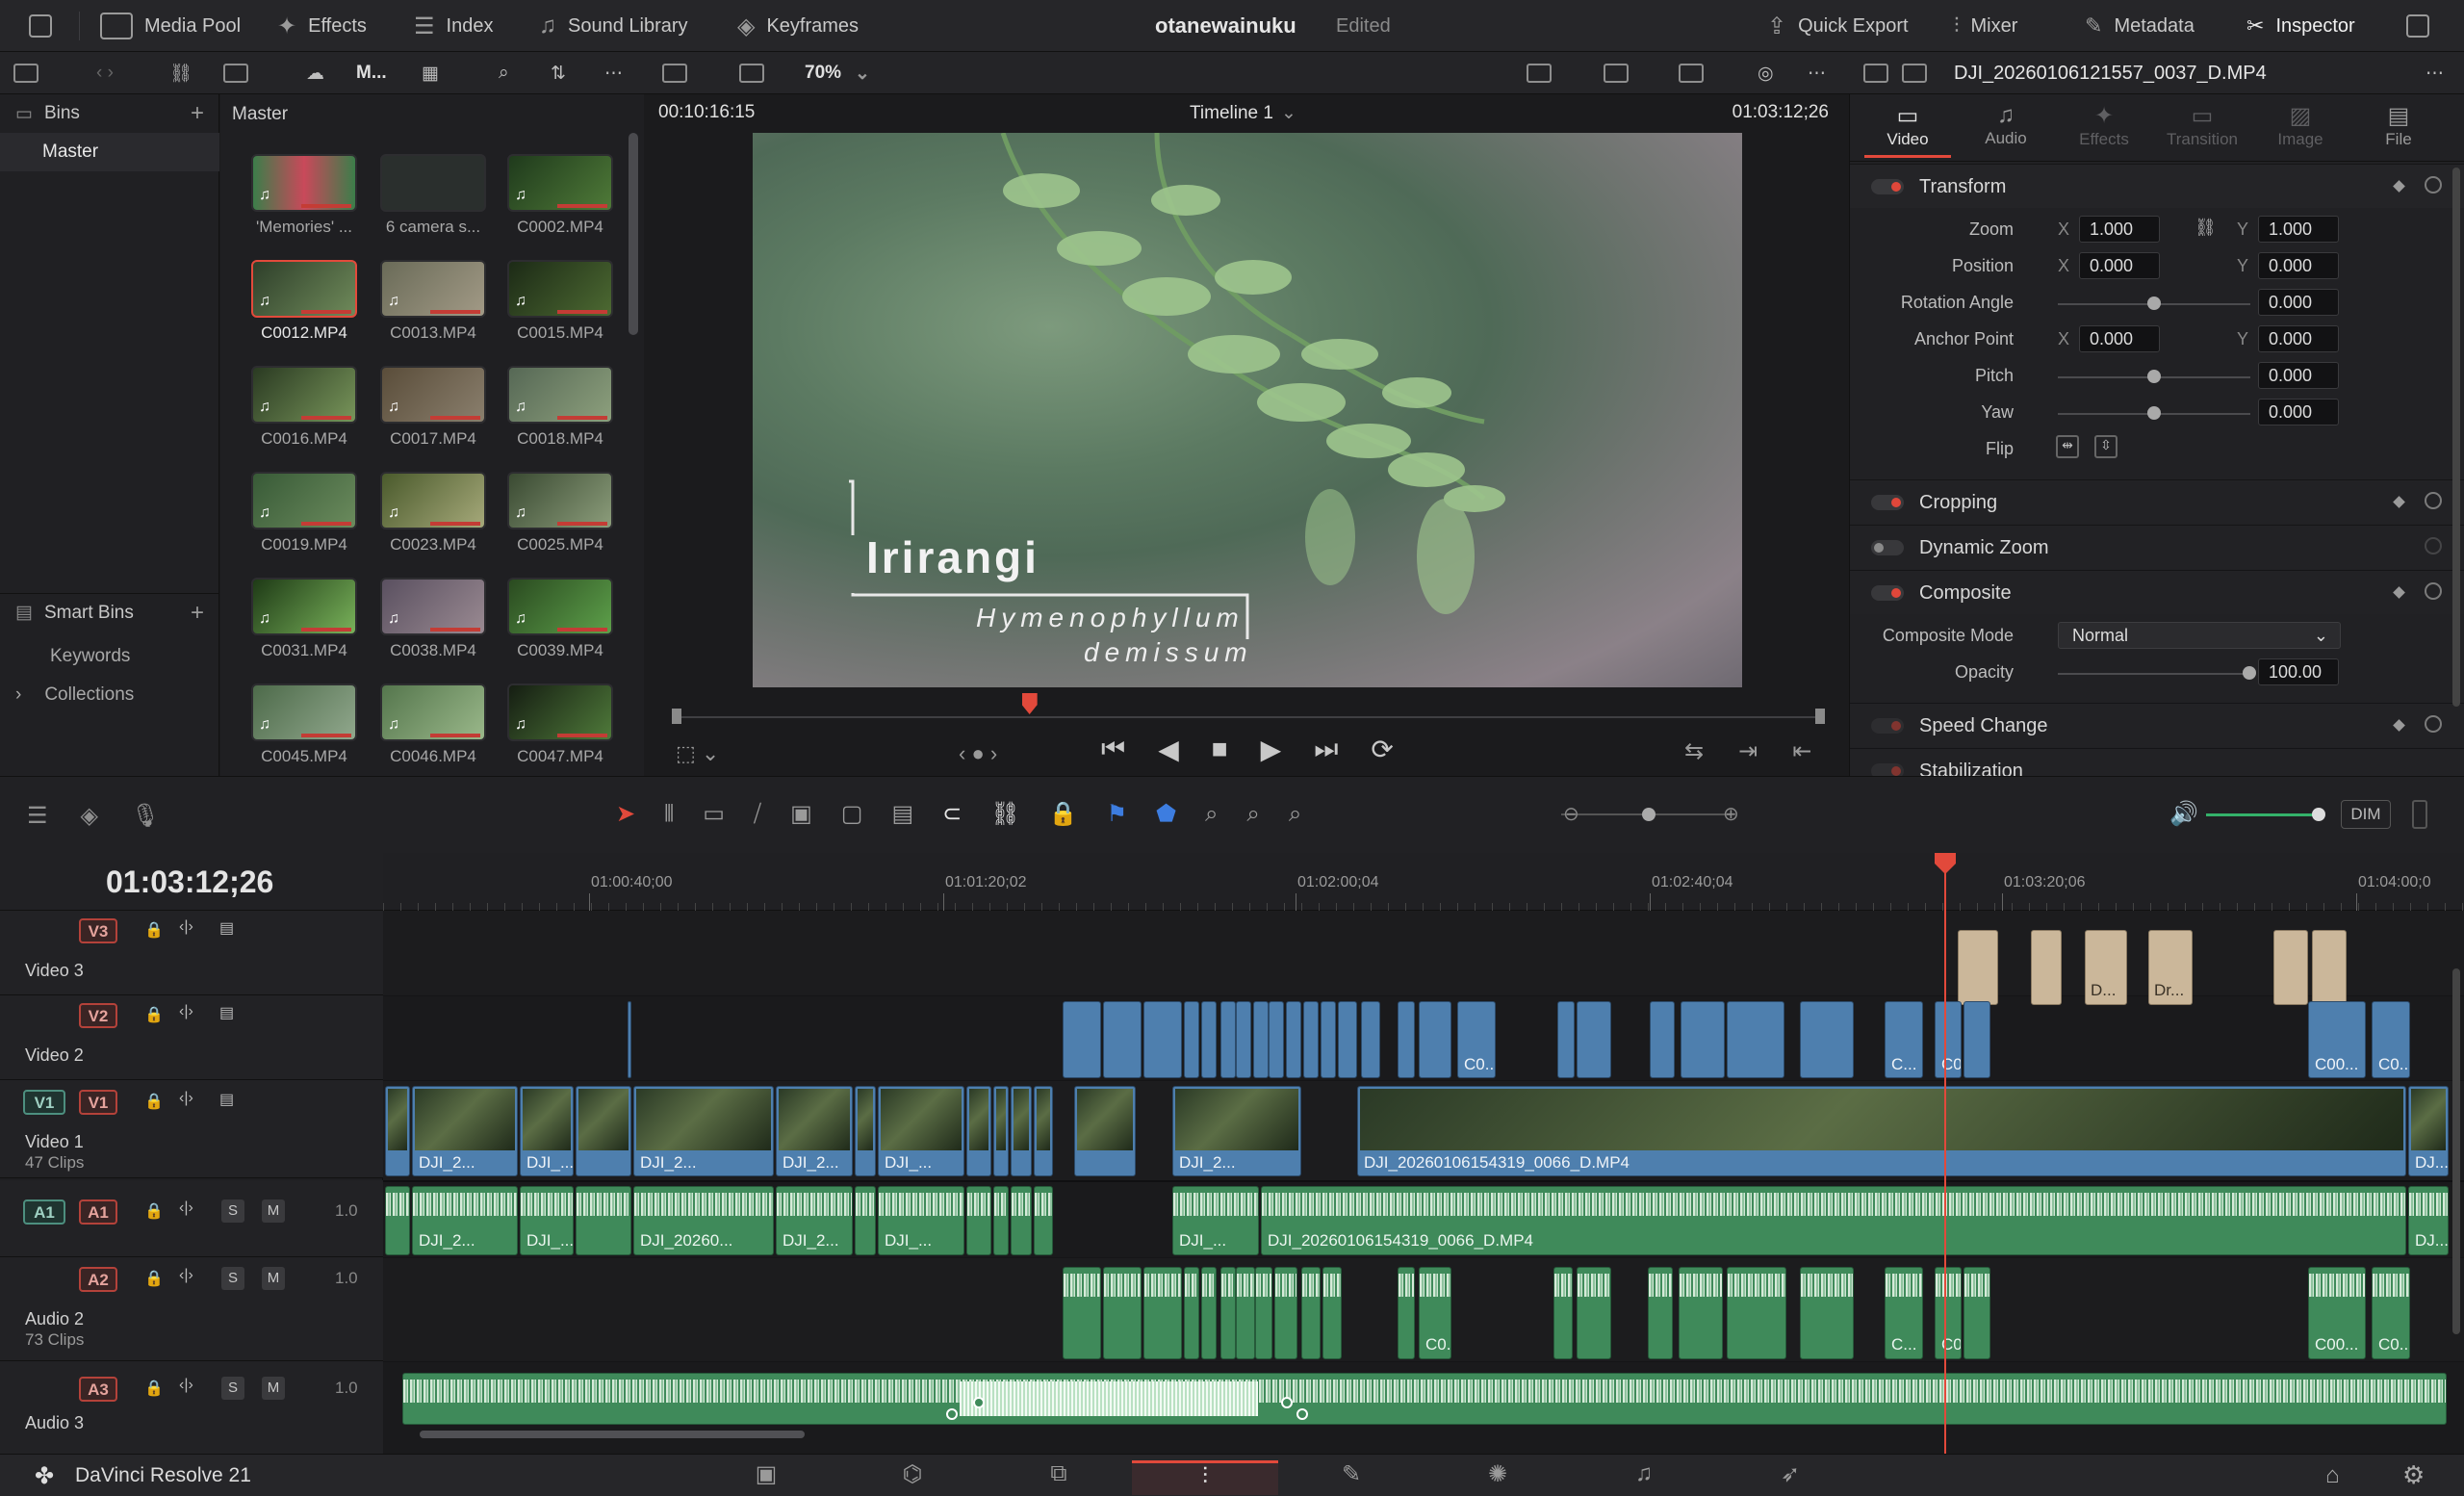 This screenshot has height=1496, width=2464. Describe the element at coordinates (453, 26) in the screenshot. I see `index-button: ☰ Index` at that location.